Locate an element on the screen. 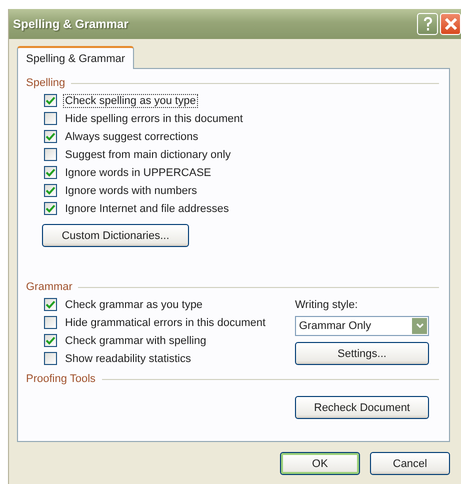  checkbox-label: Suggest from main dictionary only is located at coordinates (148, 155).